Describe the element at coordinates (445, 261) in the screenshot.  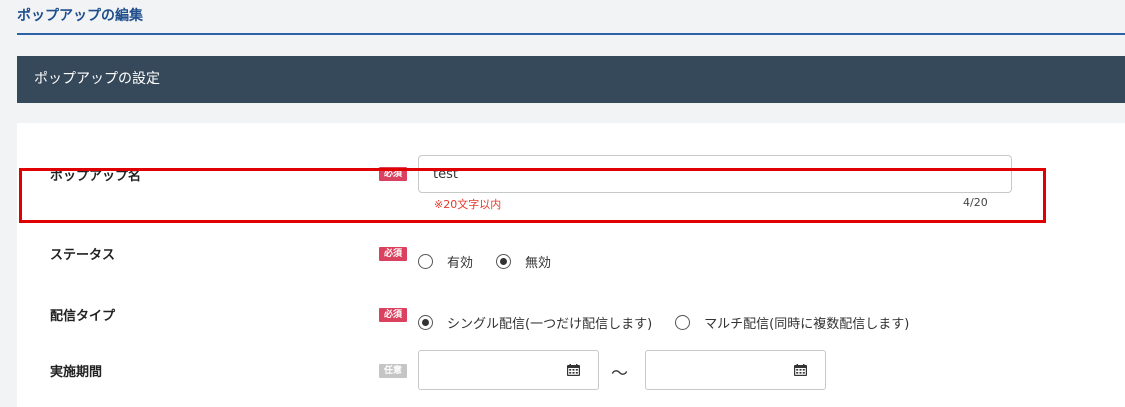
I see `status-option-enabled: 有効` at that location.